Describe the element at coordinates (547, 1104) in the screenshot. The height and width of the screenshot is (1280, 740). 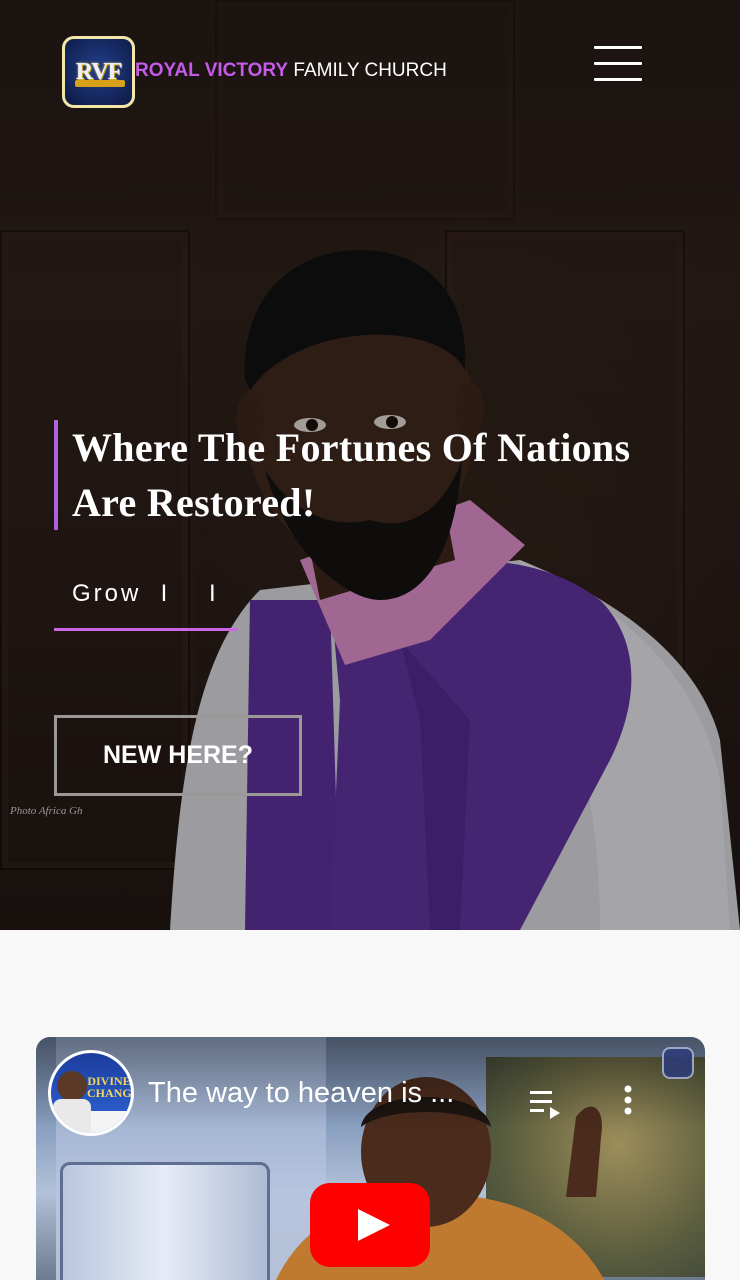
I see `playlist-icon` at that location.